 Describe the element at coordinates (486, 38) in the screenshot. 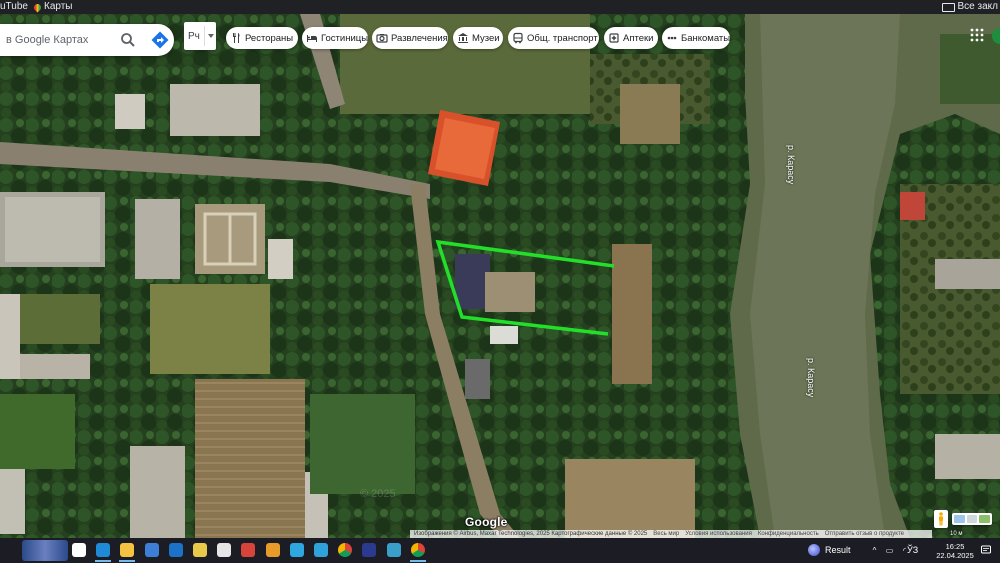

I see `chip-label: Музеи` at that location.